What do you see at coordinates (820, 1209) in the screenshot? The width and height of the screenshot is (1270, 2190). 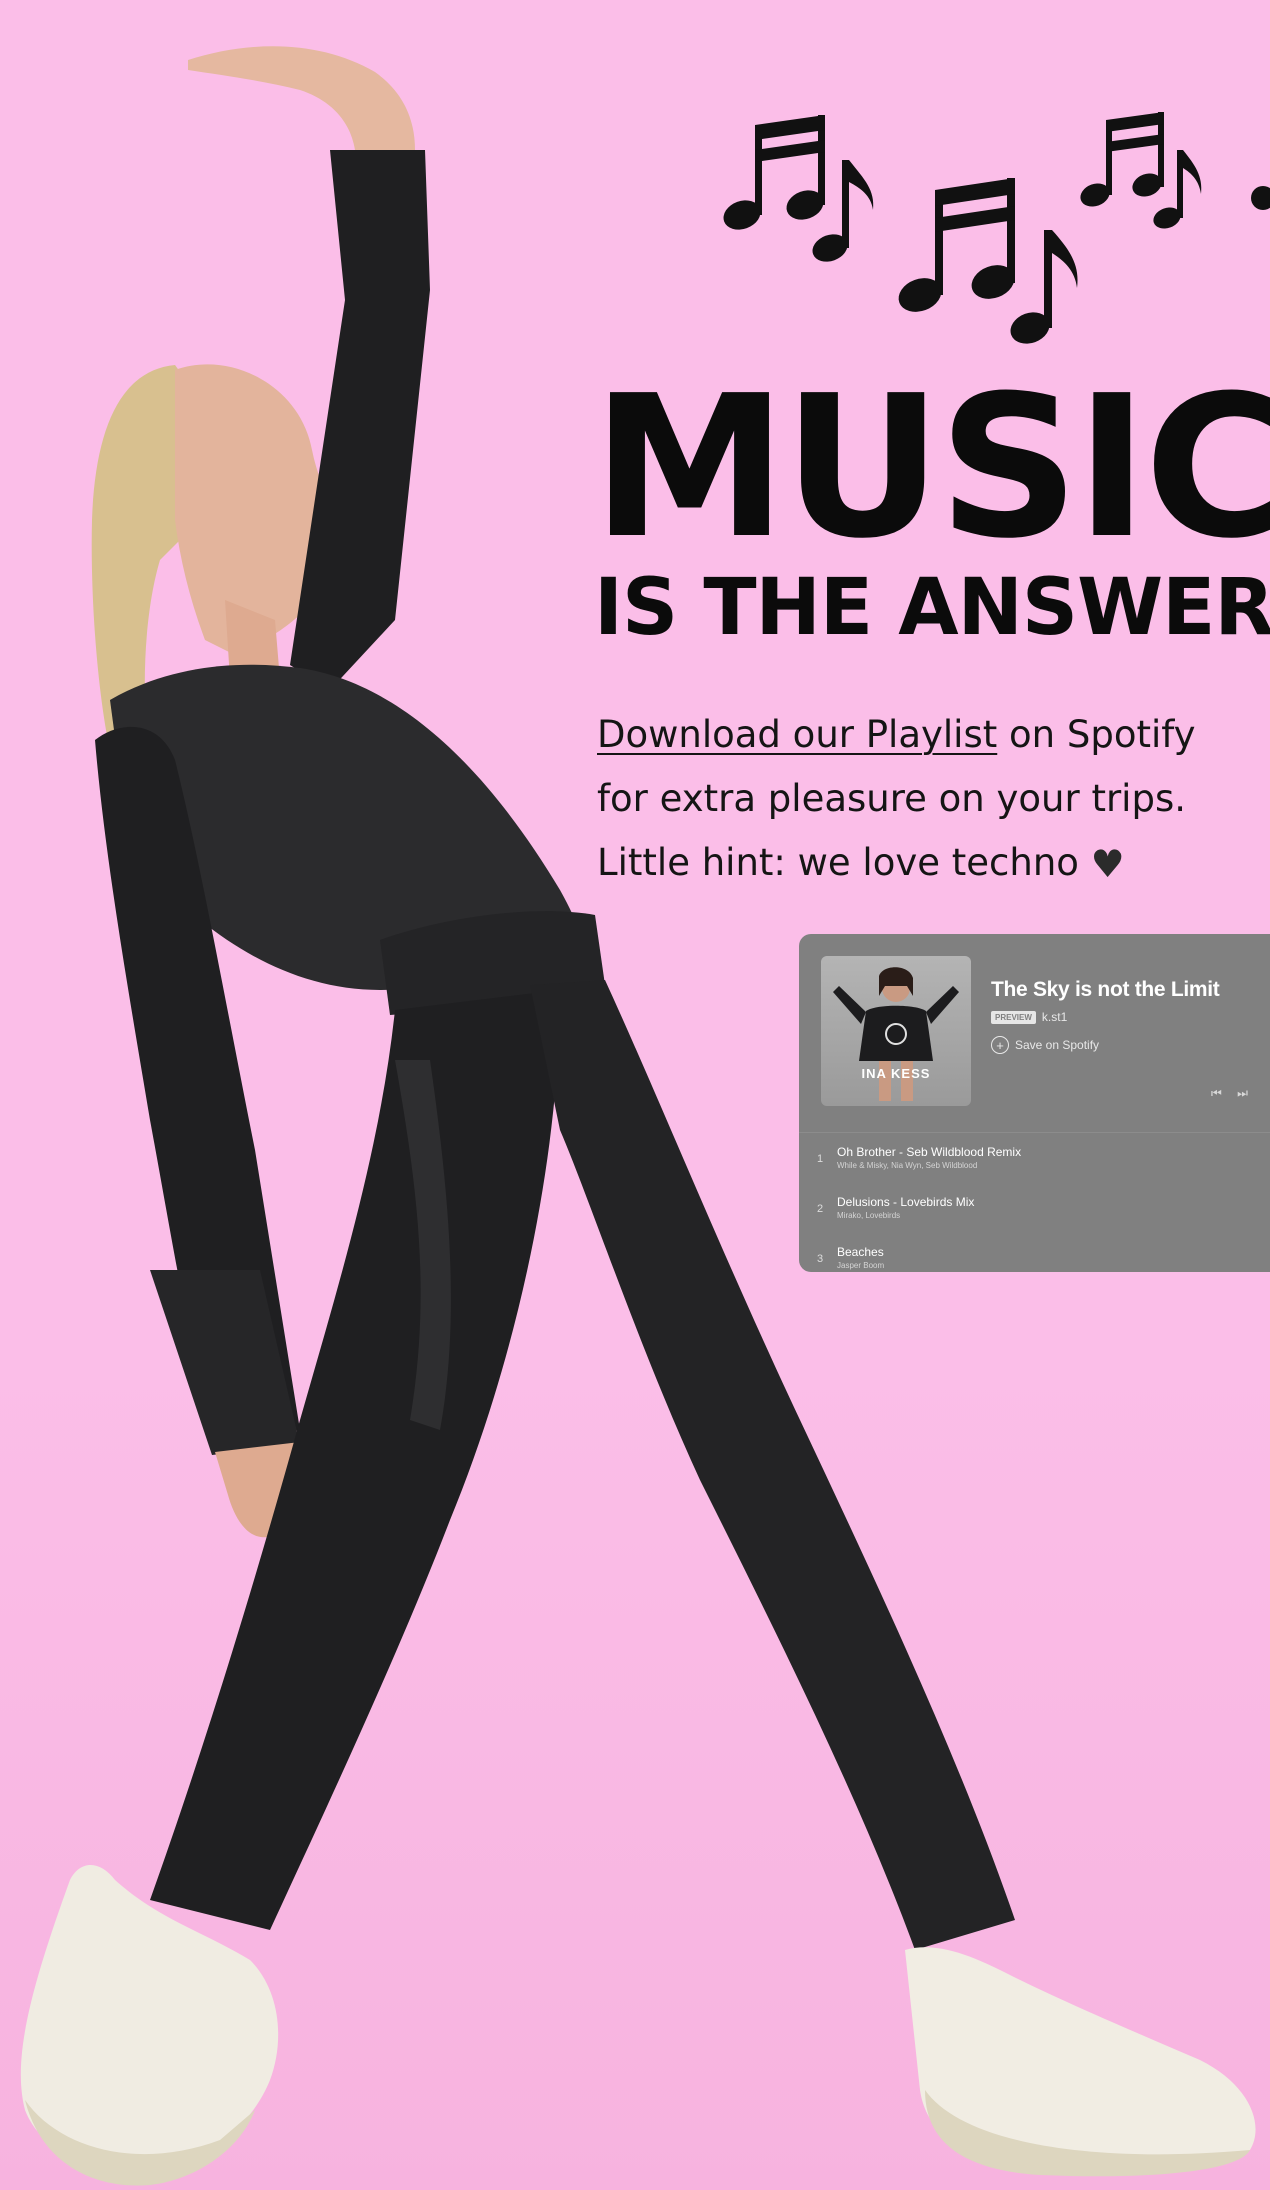 I see `track-number: 2` at bounding box center [820, 1209].